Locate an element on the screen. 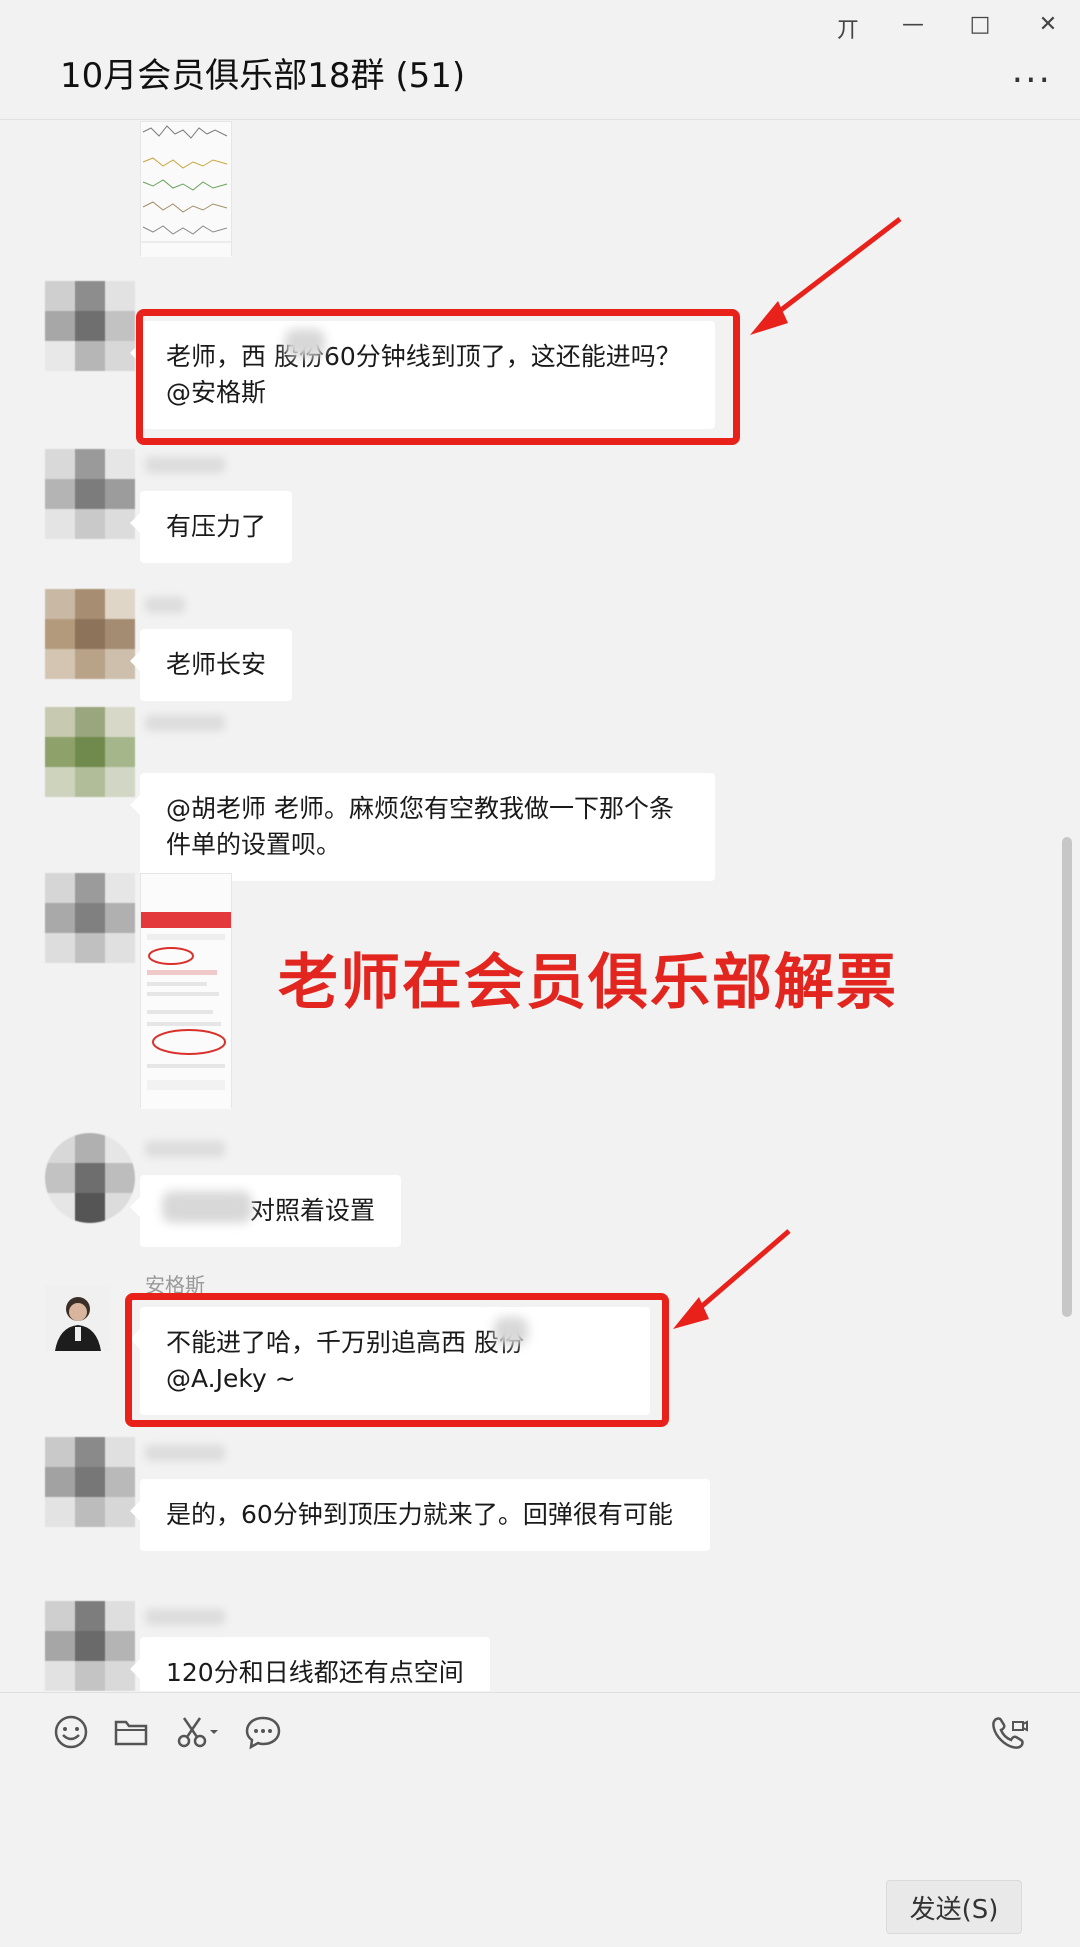 The image size is (1080, 1947). input-toolbar is located at coordinates (540, 1732).